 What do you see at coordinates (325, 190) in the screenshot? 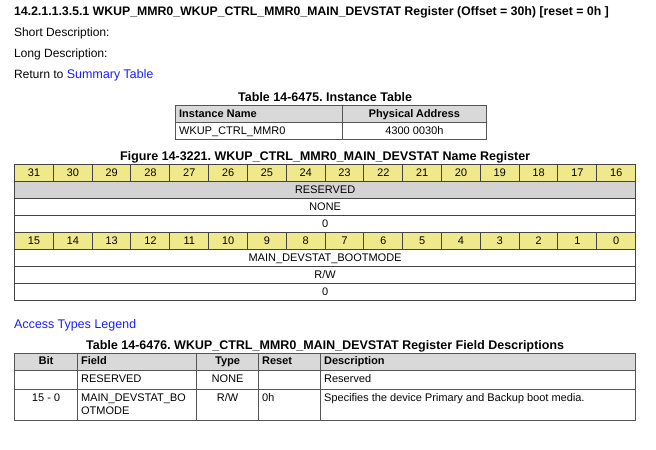
I see `field-name-cell: RESERVED` at bounding box center [325, 190].